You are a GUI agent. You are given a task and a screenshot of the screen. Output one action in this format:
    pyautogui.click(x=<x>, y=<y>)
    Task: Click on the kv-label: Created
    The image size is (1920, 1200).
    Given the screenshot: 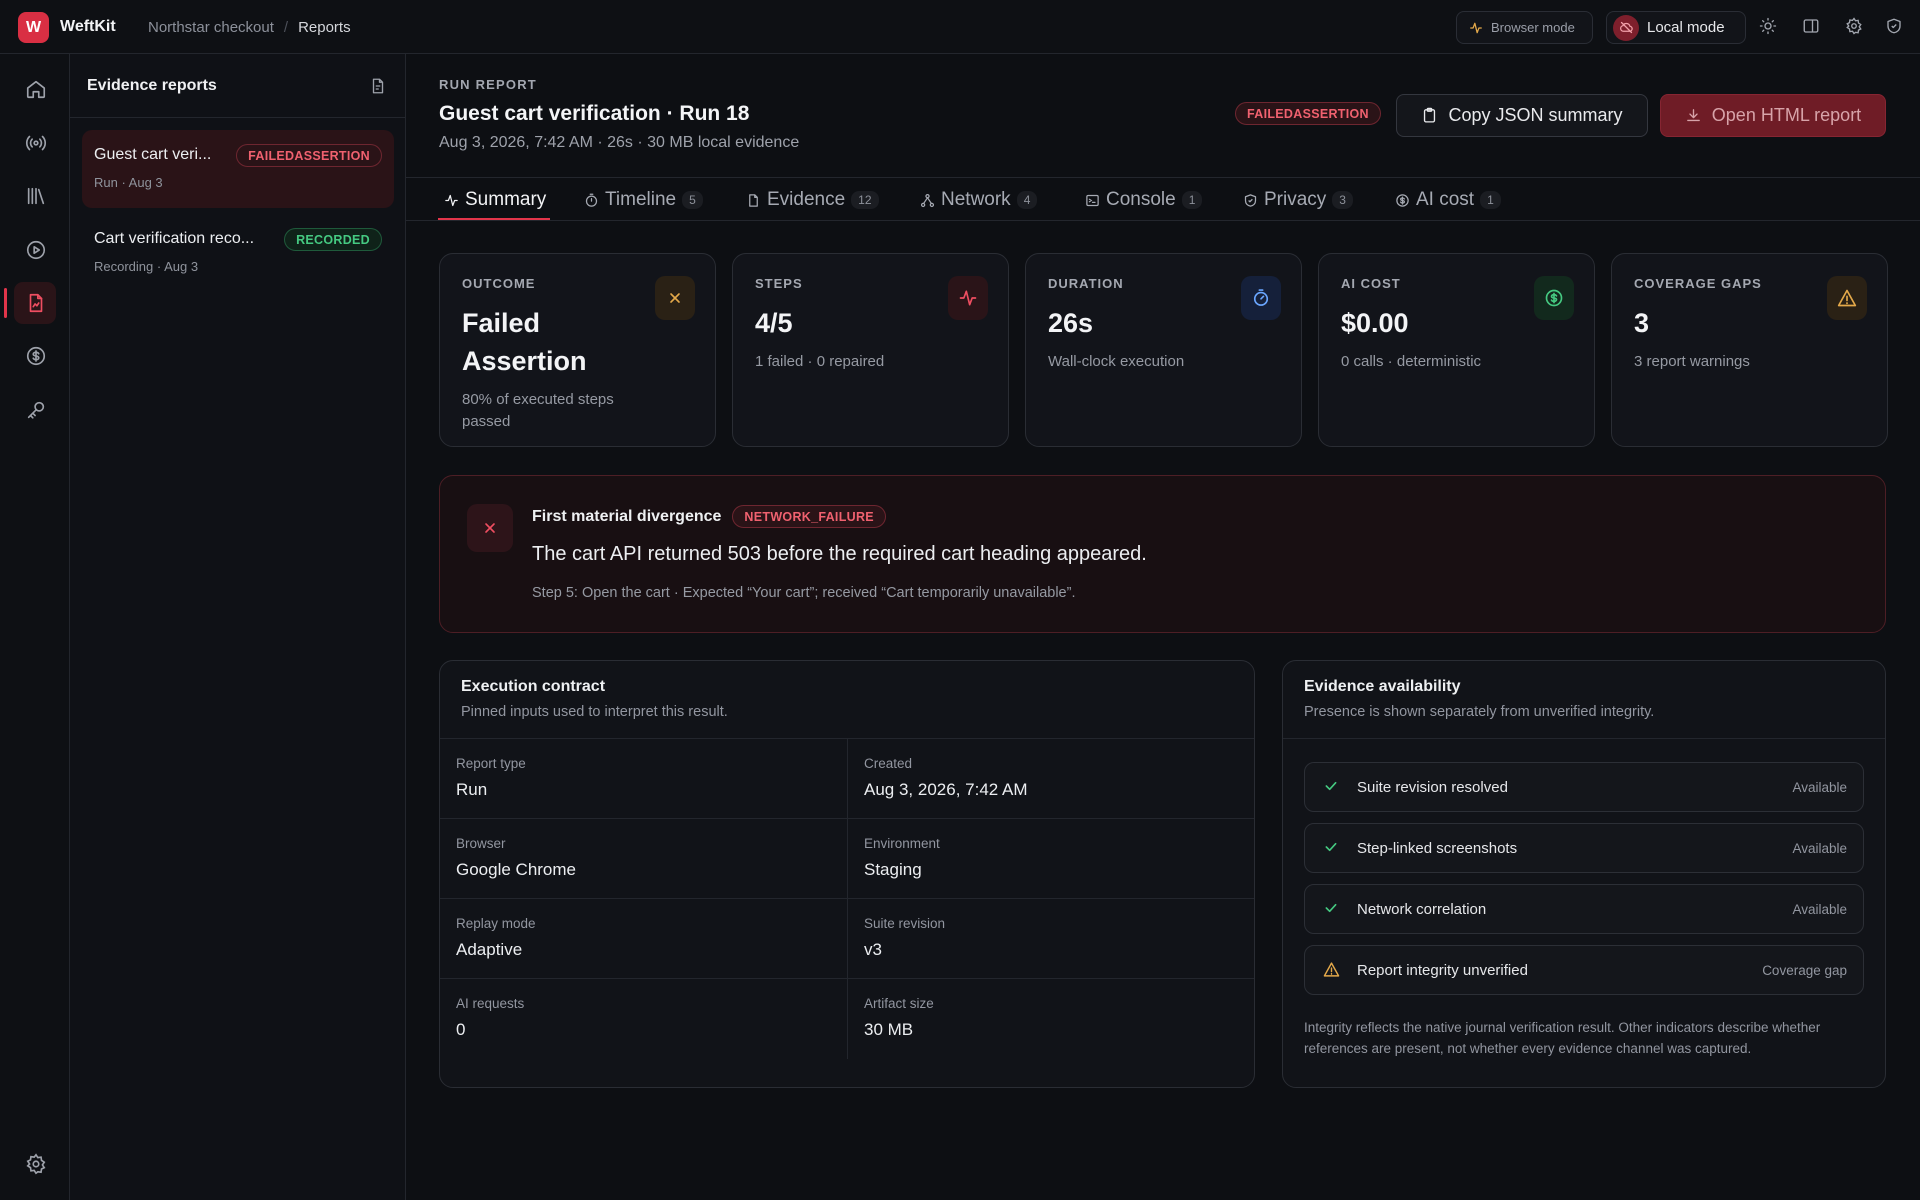 What is the action you would take?
    pyautogui.click(x=888, y=763)
    